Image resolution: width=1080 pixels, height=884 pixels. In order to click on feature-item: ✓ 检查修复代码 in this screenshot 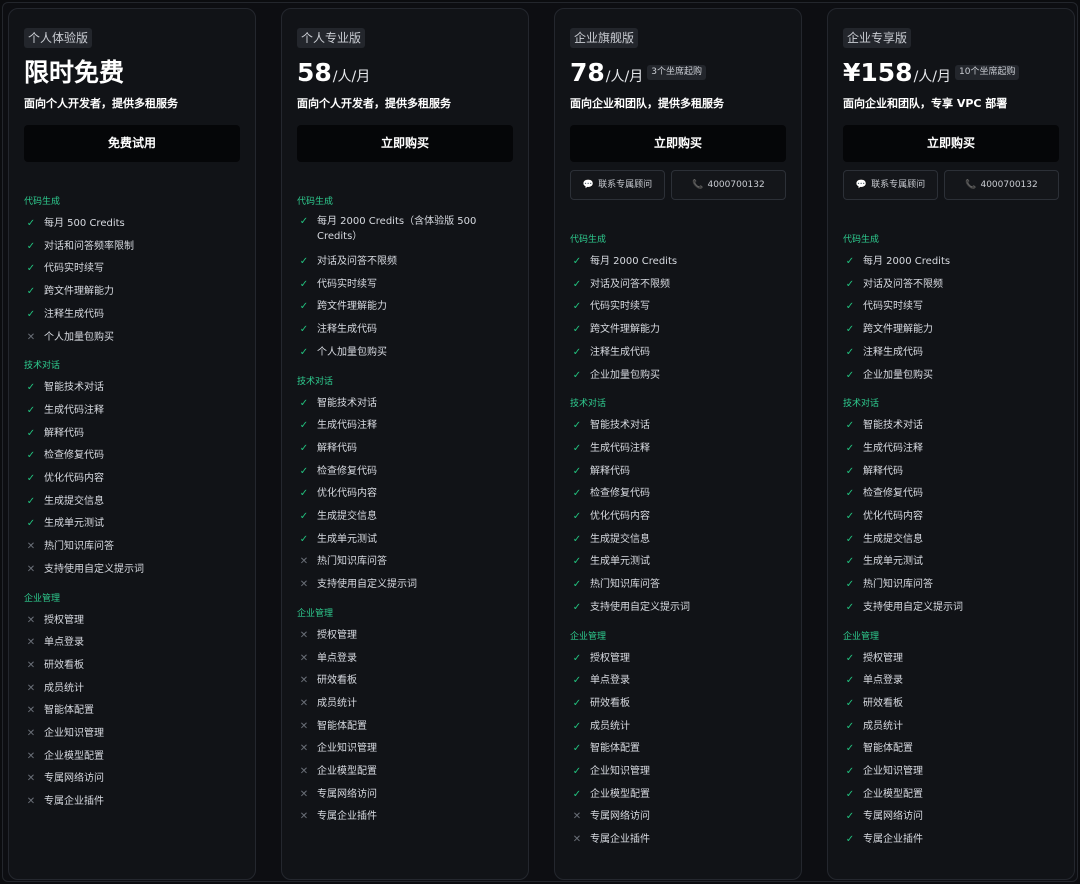, I will do `click(883, 494)`.